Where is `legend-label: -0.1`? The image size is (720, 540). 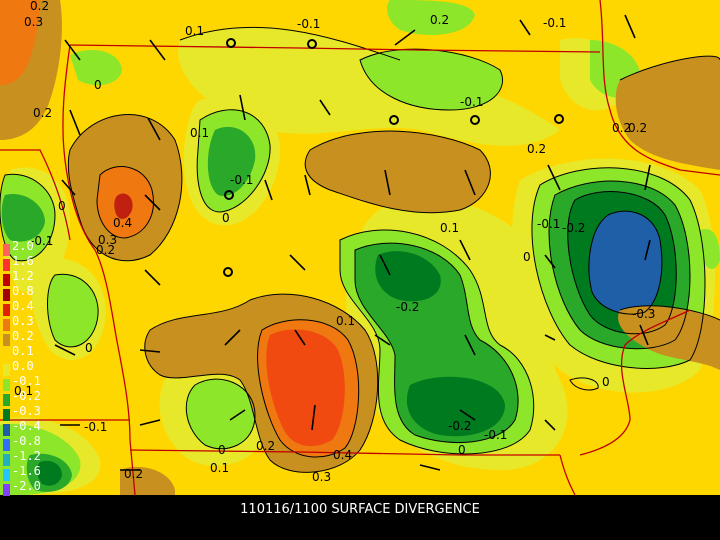 legend-label: -0.1 is located at coordinates (26, 381).